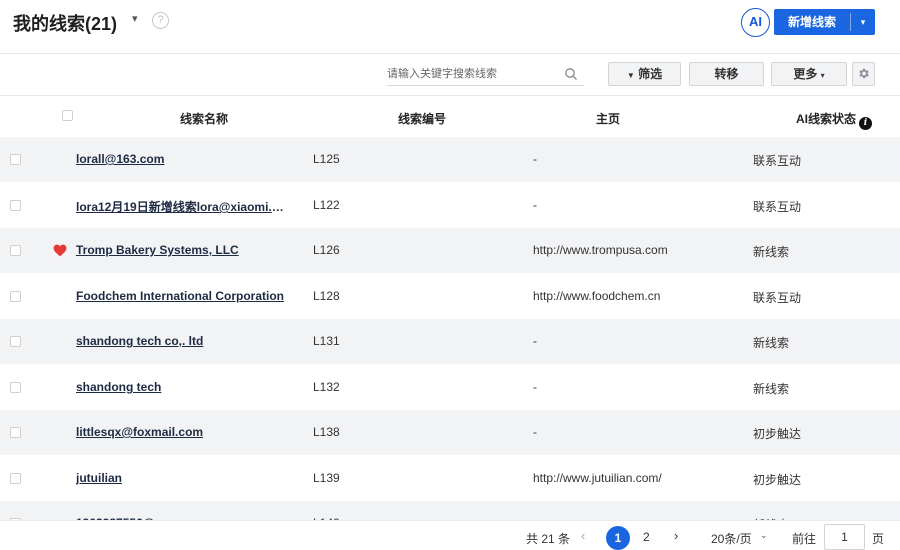  What do you see at coordinates (866, 123) in the screenshot?
I see `info-icon: i` at bounding box center [866, 123].